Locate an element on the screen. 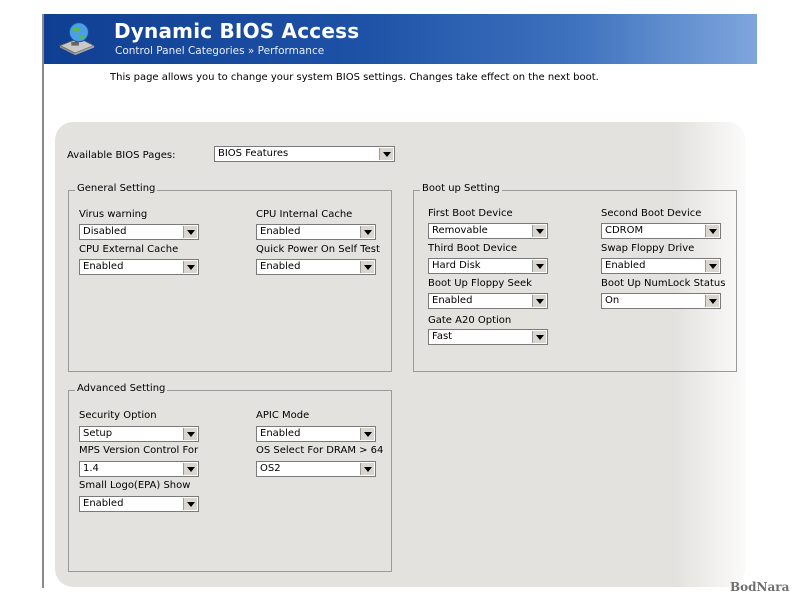 The image size is (800, 600). second-boot-label: Second Boot Device is located at coordinates (651, 213).